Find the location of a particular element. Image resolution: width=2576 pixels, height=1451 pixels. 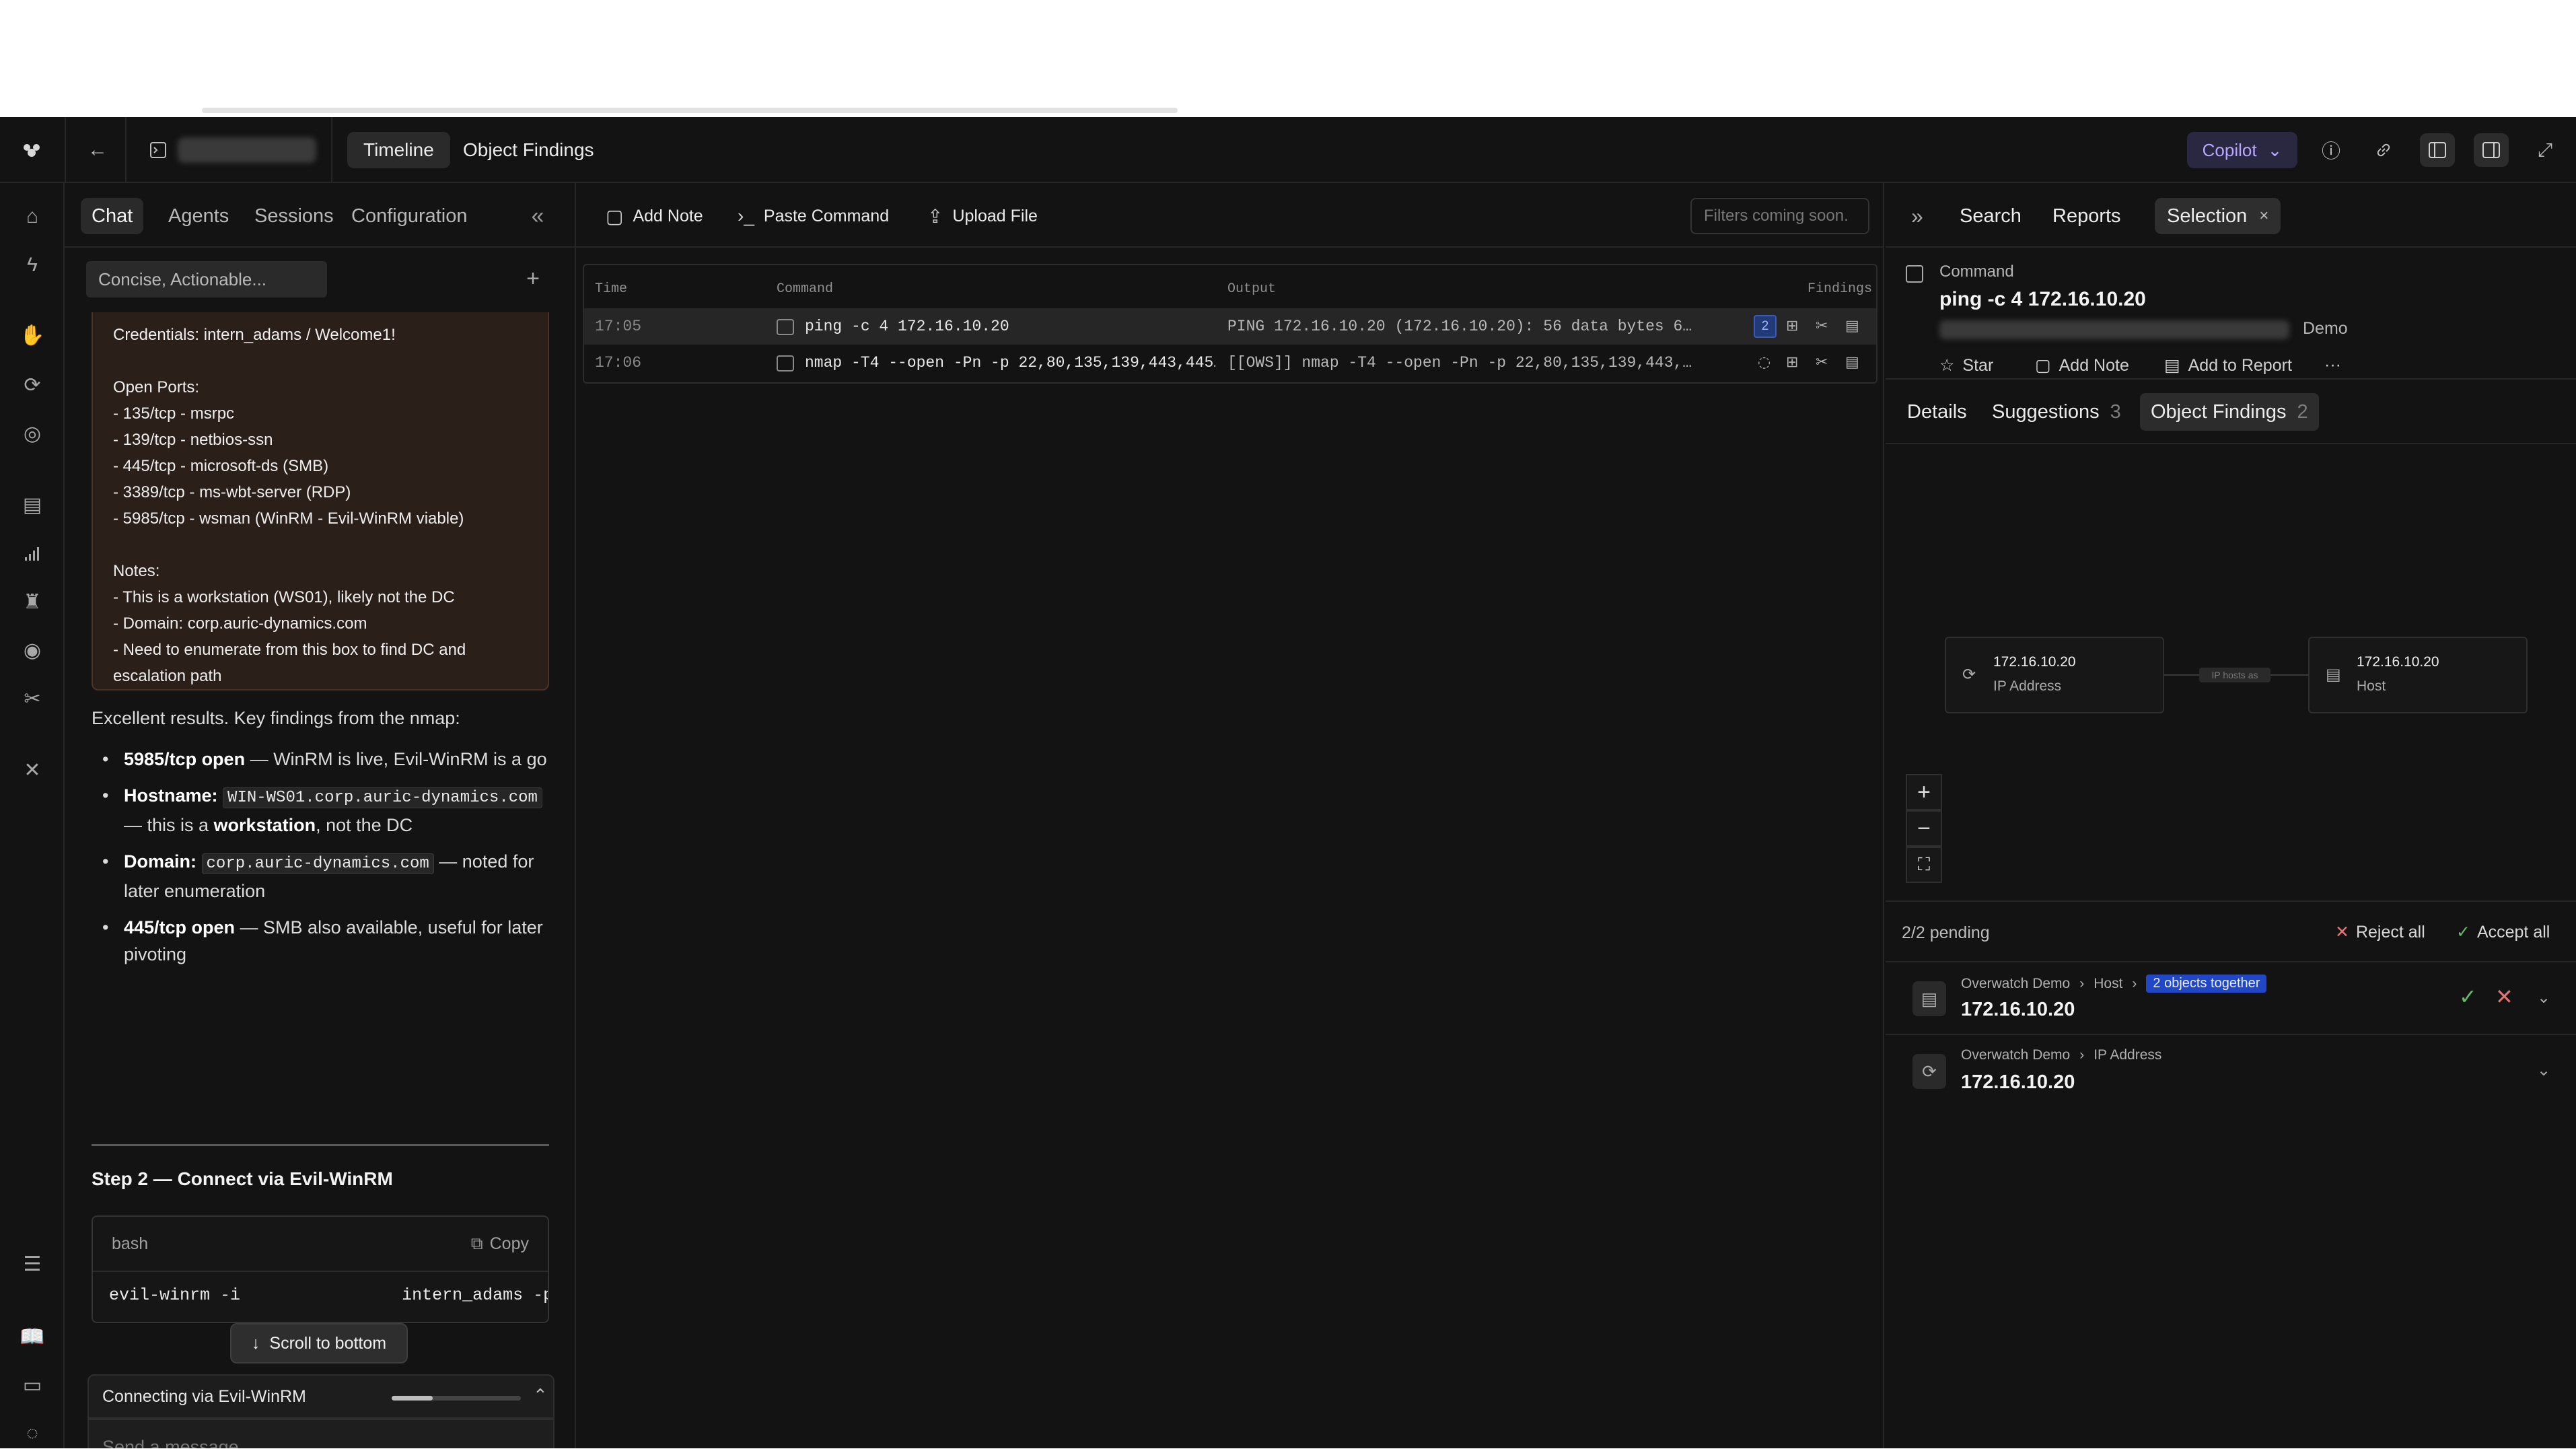

tab-agents: Agents is located at coordinates (198, 216).